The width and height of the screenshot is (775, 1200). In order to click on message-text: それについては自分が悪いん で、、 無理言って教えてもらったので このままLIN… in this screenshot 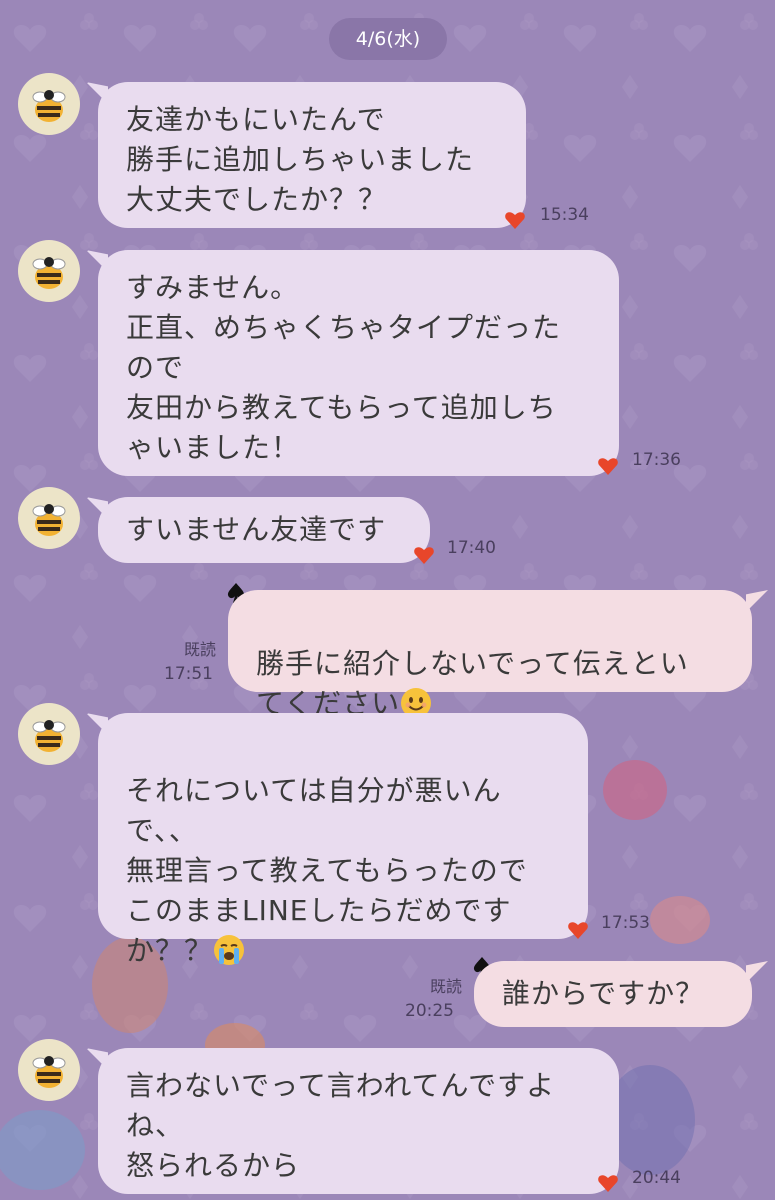, I will do `click(327, 870)`.